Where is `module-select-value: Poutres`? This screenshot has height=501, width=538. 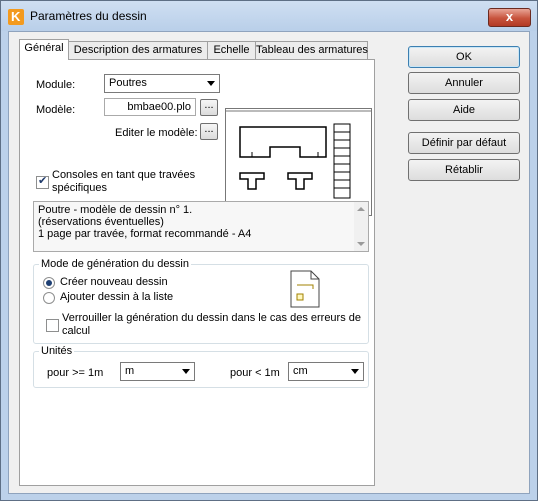 module-select-value: Poutres is located at coordinates (128, 83).